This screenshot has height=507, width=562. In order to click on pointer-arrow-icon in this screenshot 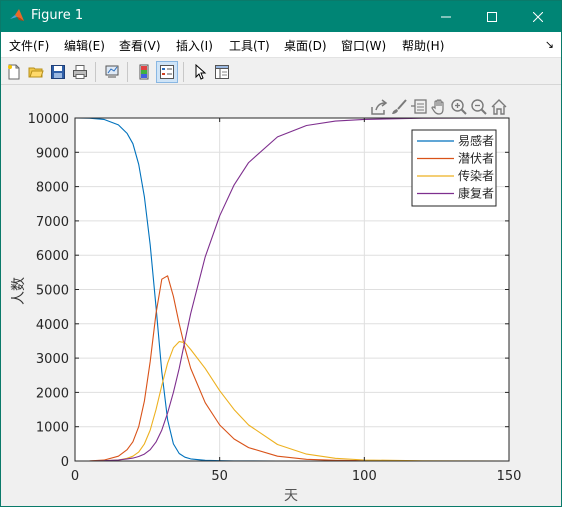, I will do `click(201, 72)`.